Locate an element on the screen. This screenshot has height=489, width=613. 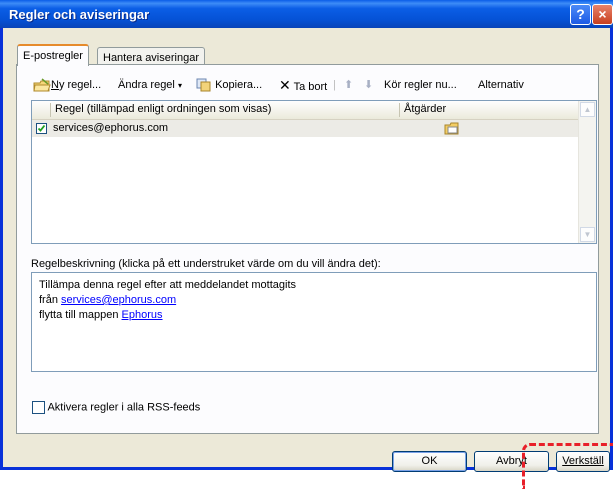
move-up-button: ⬆ is located at coordinates (348, 85).